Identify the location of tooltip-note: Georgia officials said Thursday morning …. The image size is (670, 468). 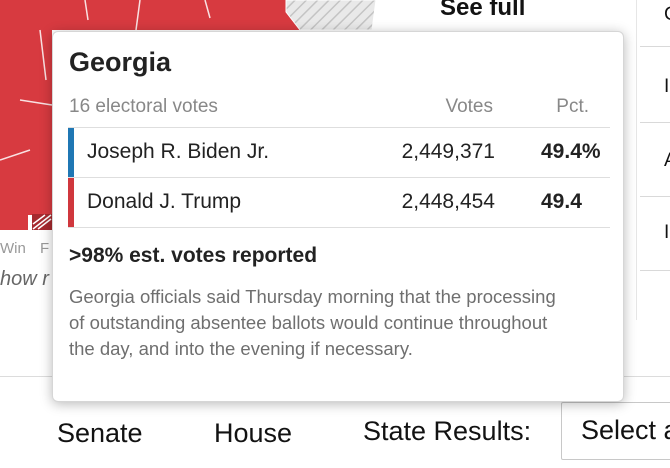
(312, 322).